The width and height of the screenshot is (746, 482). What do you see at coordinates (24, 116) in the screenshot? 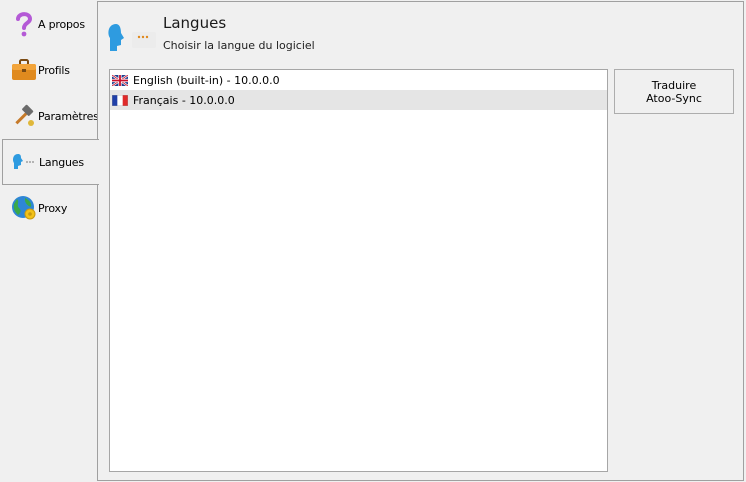
I see `hammer-icon` at bounding box center [24, 116].